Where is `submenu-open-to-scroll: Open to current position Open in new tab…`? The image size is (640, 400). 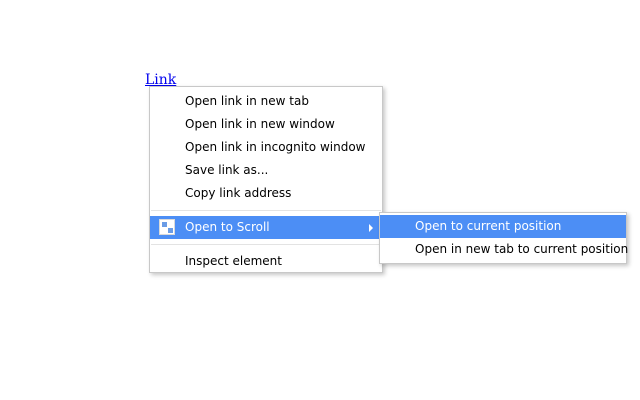
submenu-open-to-scroll: Open to current position Open in new tab… is located at coordinates (504, 238).